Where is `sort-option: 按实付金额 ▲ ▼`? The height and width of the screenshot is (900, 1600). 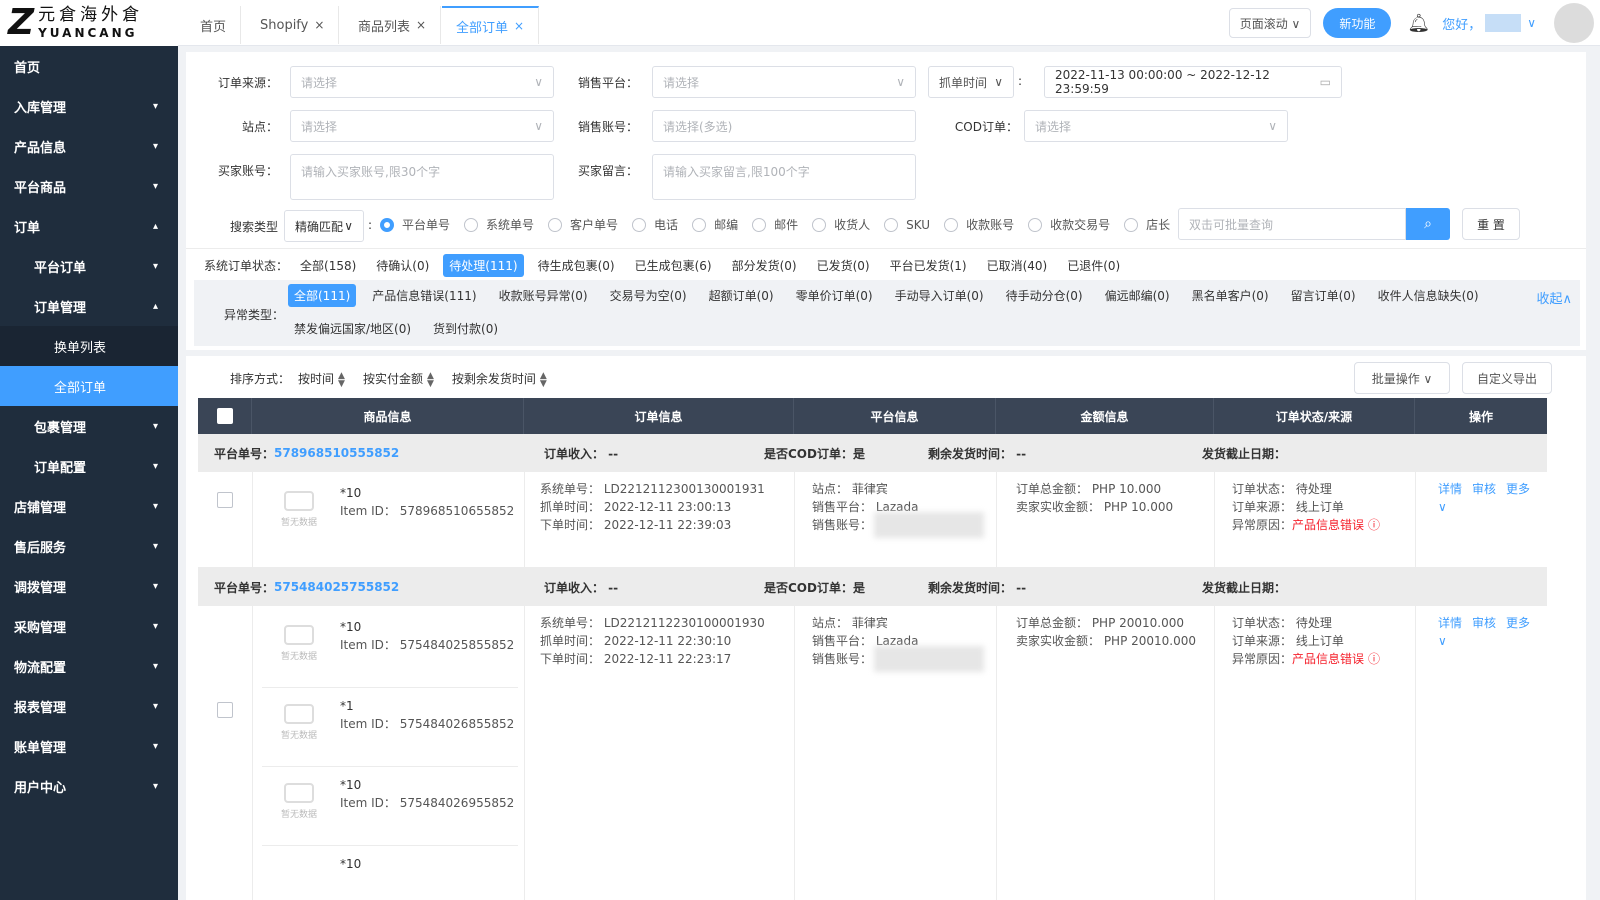
sort-option: 按实付金额 ▲ ▼ is located at coordinates (398, 379).